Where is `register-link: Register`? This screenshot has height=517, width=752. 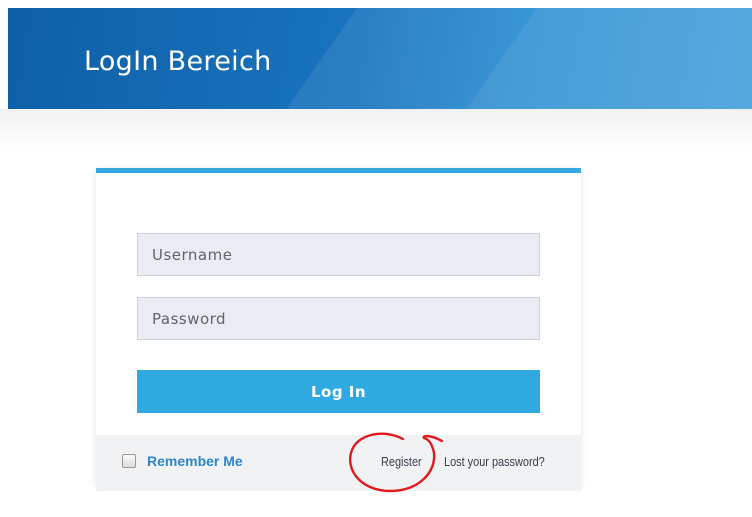 register-link: Register is located at coordinates (401, 461).